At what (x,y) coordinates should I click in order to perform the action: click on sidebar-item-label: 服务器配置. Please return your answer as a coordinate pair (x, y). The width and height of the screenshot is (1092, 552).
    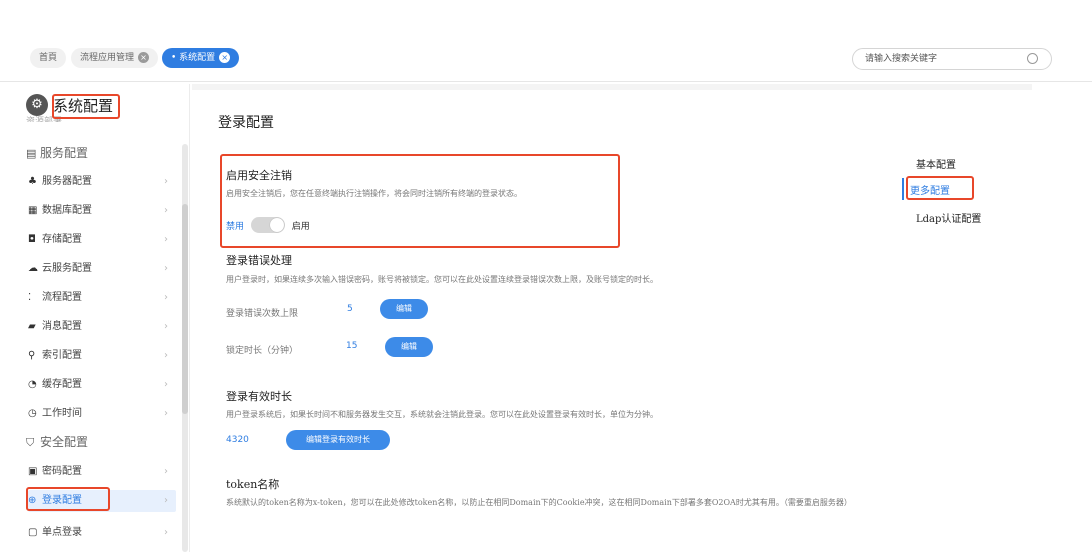
    Looking at the image, I should click on (67, 181).